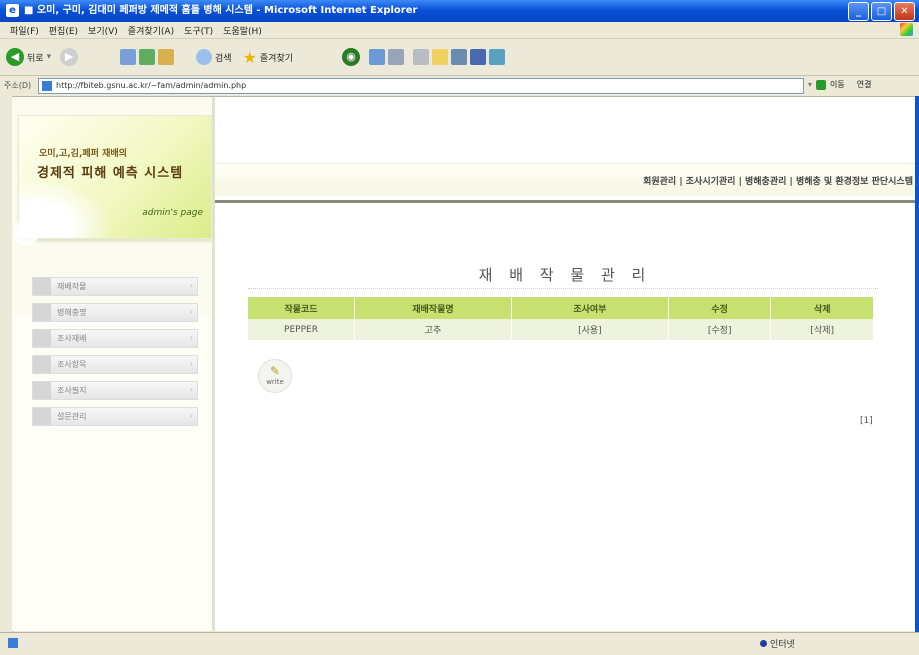  What do you see at coordinates (351, 57) in the screenshot?
I see `media-icon: ◉` at bounding box center [351, 57].